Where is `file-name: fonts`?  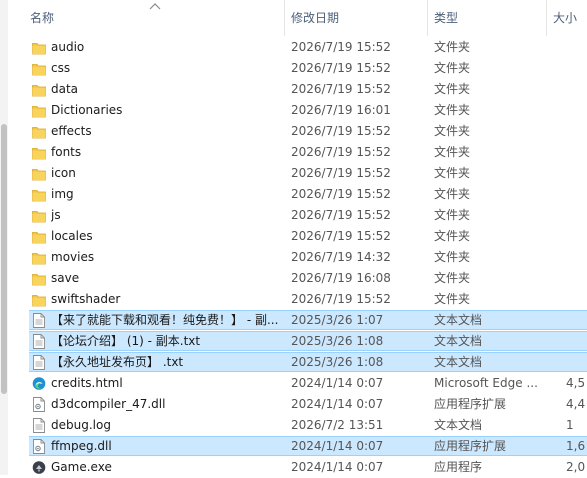 file-name: fonts is located at coordinates (66, 152).